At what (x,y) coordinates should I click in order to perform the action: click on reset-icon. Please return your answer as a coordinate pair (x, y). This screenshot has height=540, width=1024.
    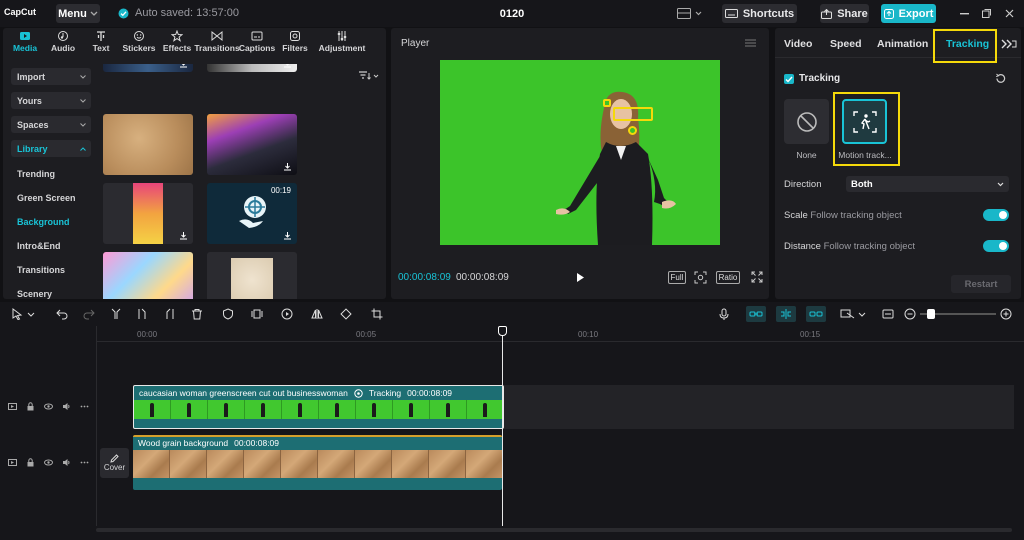
    Looking at the image, I should click on (1000, 78).